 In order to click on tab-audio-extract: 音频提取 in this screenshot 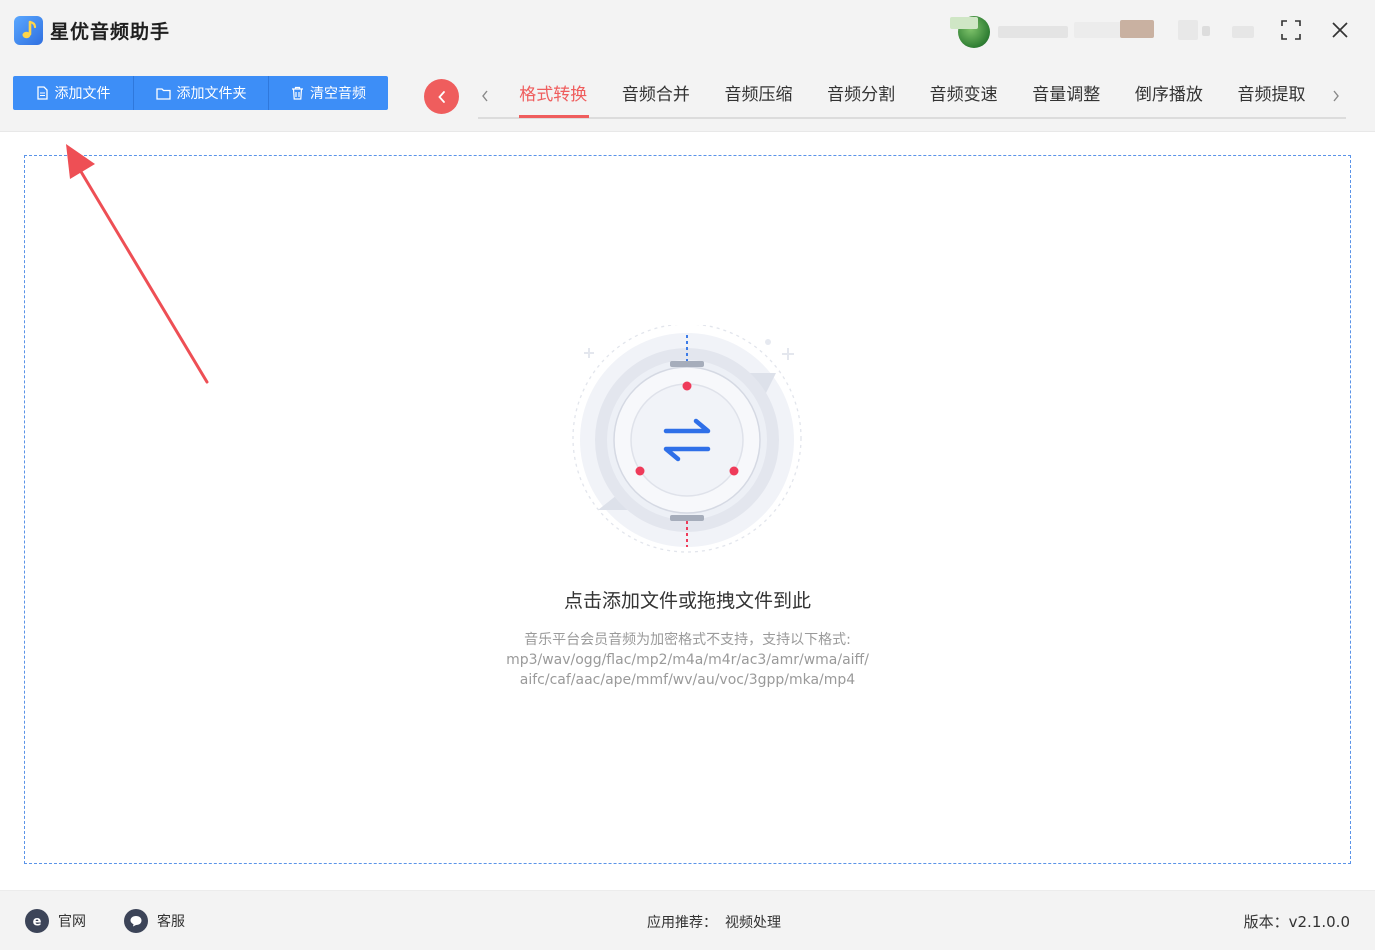, I will do `click(1271, 100)`.